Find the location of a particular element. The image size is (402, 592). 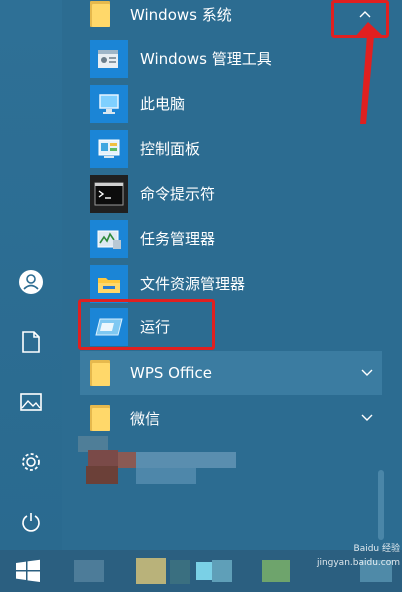

control-panel-icon is located at coordinates (109, 148).